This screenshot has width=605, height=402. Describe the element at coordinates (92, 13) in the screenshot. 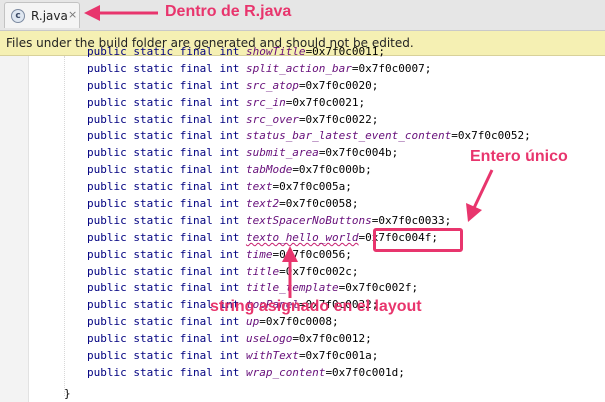

I see `arrowhead-to-tab` at that location.